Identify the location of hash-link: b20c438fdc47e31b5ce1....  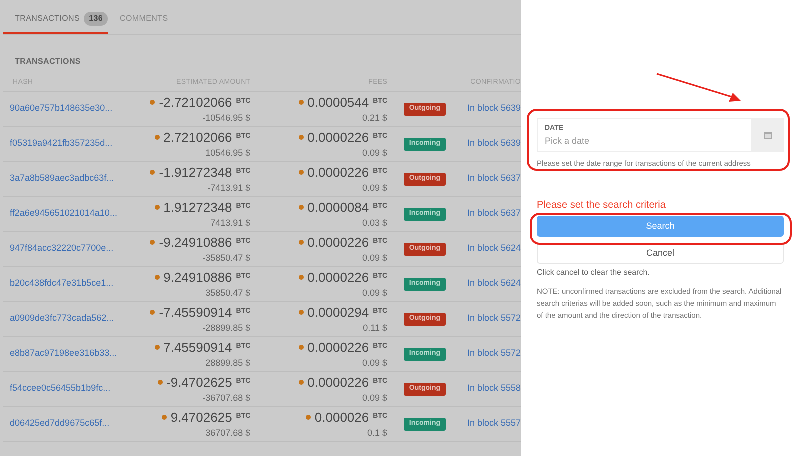
(76, 284).